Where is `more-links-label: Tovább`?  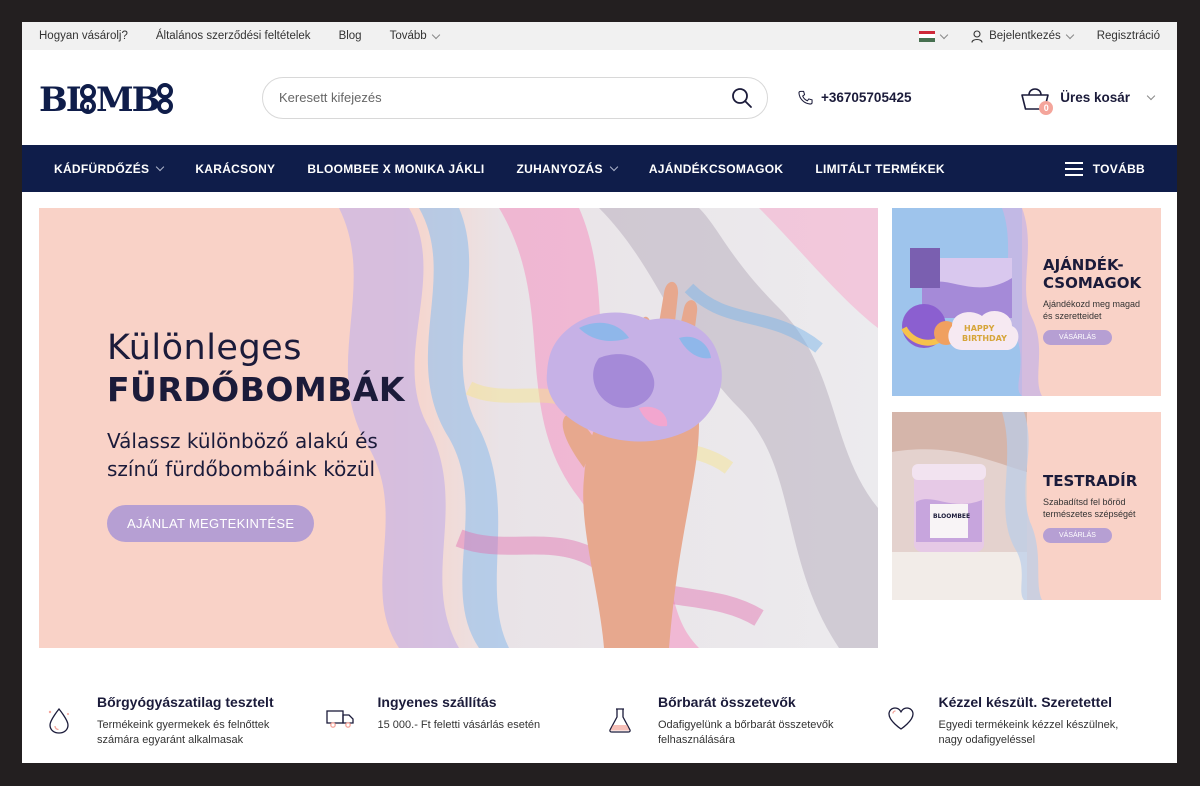
more-links-label: Tovább is located at coordinates (408, 36).